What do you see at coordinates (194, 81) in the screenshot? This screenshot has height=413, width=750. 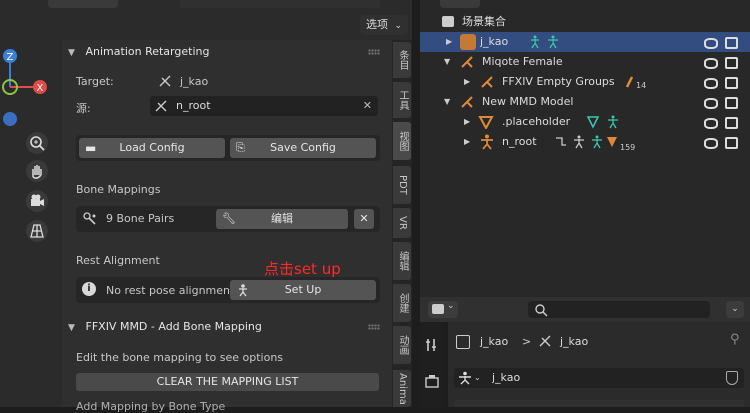 I see `target-value: j_kao` at bounding box center [194, 81].